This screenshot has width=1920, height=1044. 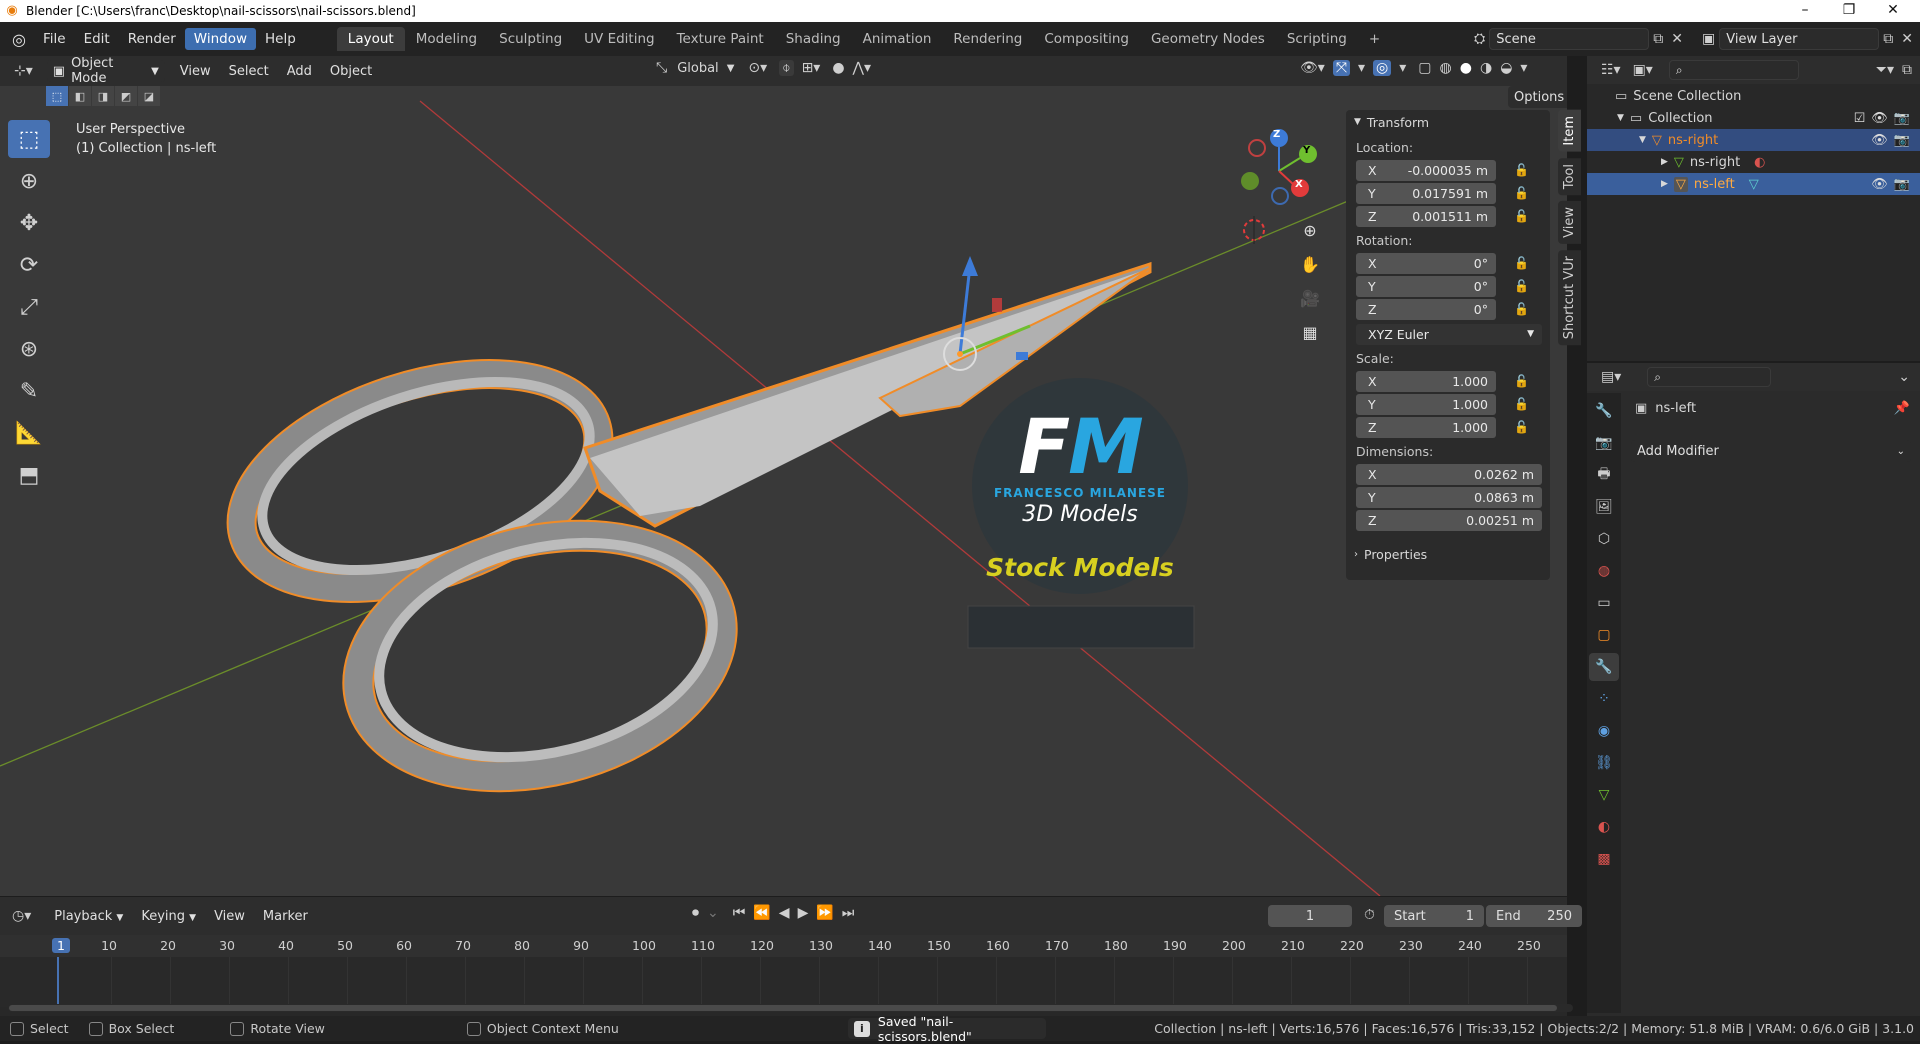 What do you see at coordinates (1604, 763) in the screenshot?
I see `constraints-tab-icon: ⛓` at bounding box center [1604, 763].